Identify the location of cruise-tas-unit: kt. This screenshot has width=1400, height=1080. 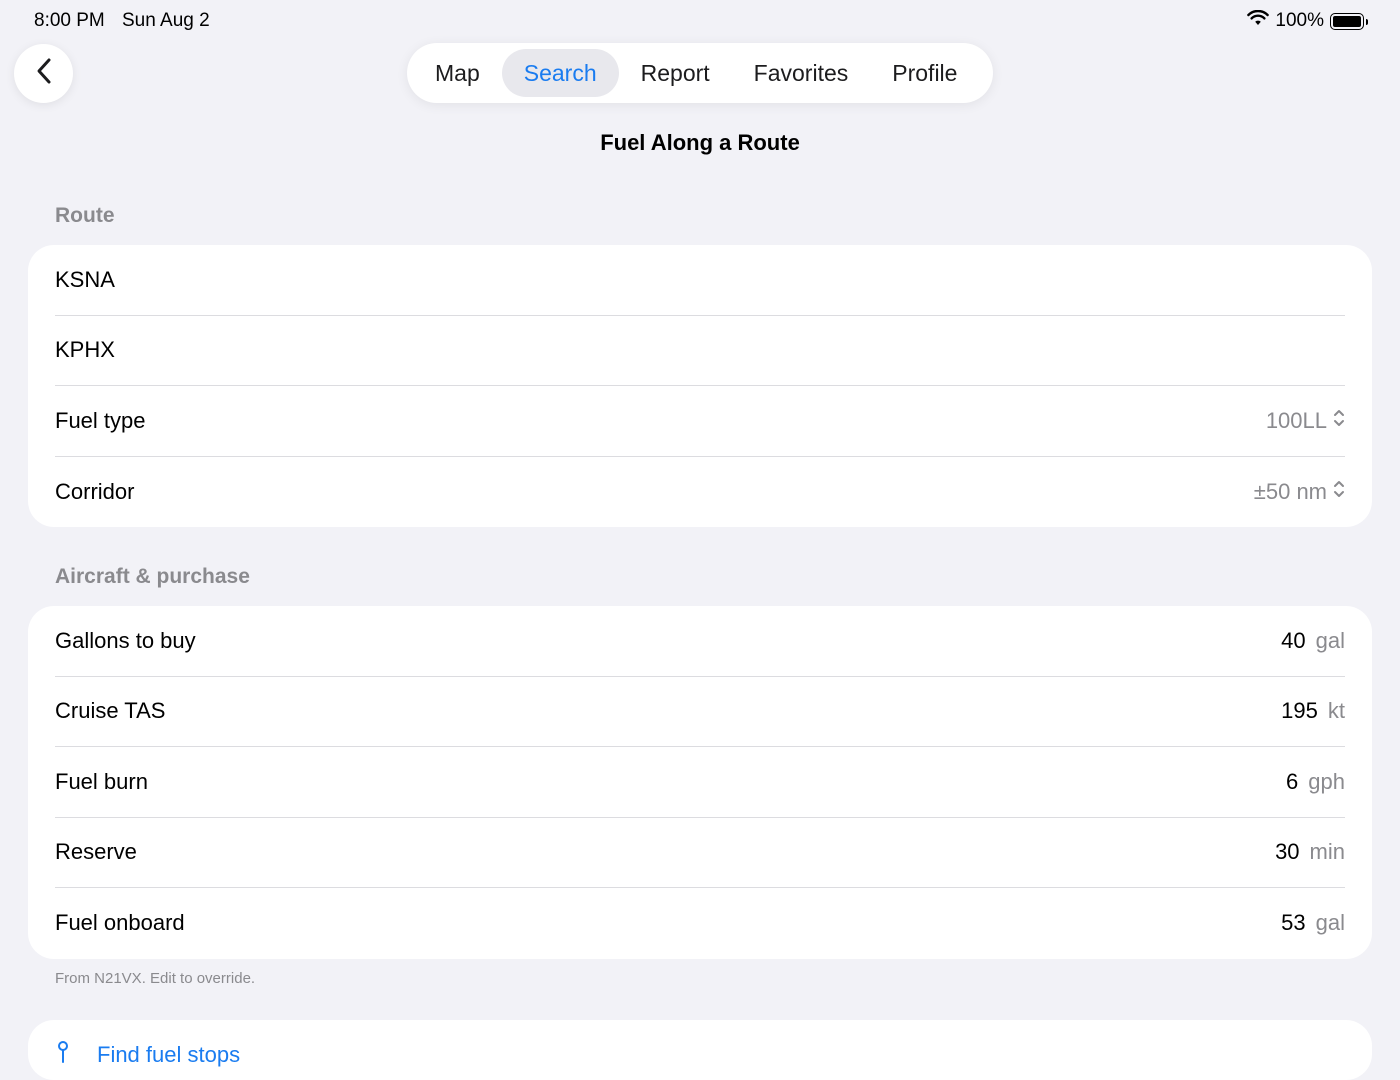
(1336, 711).